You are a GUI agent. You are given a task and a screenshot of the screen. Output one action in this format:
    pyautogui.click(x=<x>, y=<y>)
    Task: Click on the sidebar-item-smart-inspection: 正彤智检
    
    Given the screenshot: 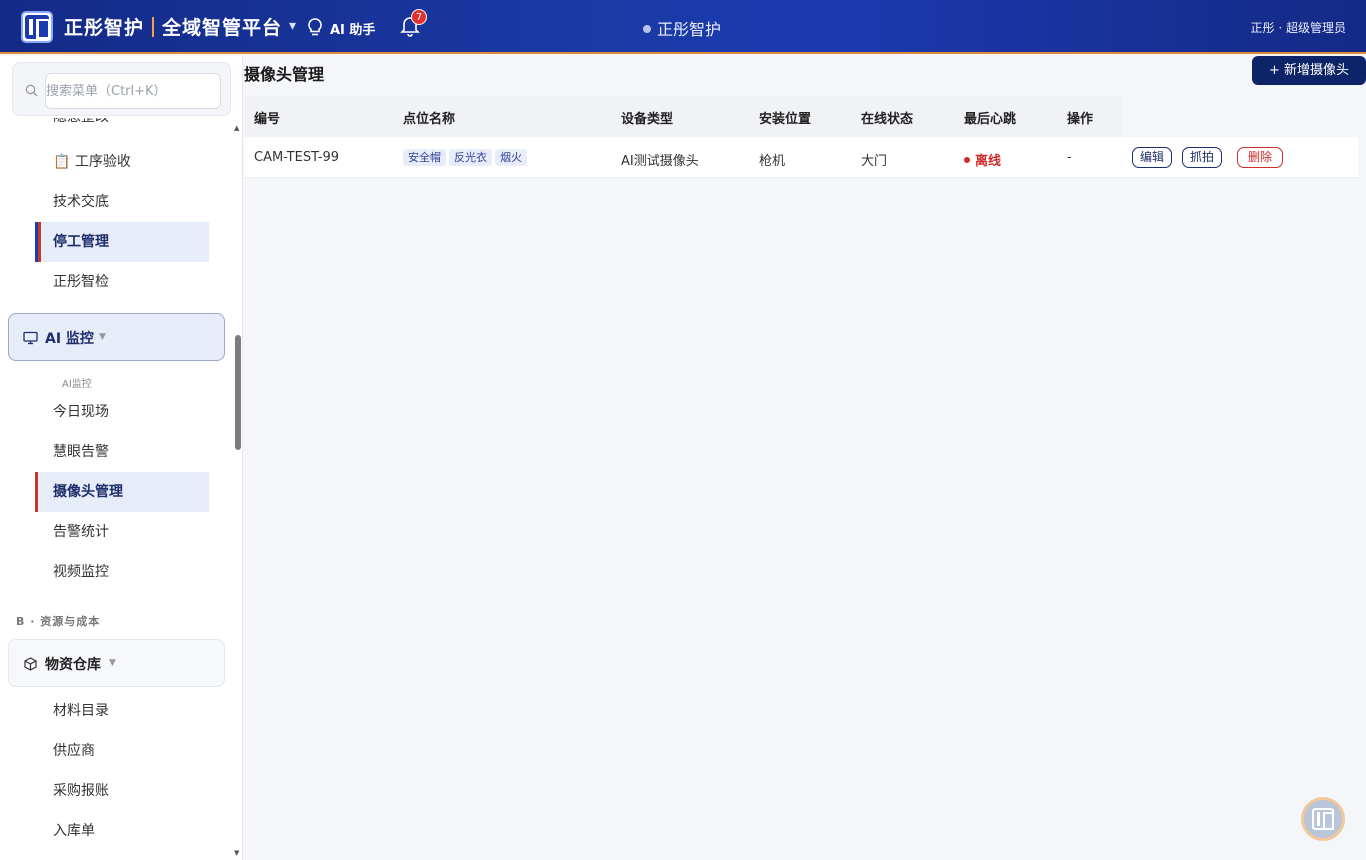 What is the action you would take?
    pyautogui.click(x=122, y=282)
    